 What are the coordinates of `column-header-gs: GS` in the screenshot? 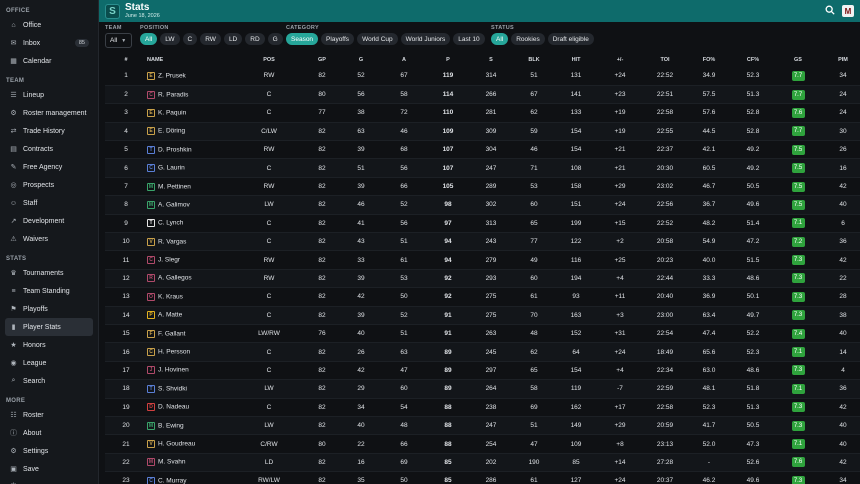 It's located at (798, 60).